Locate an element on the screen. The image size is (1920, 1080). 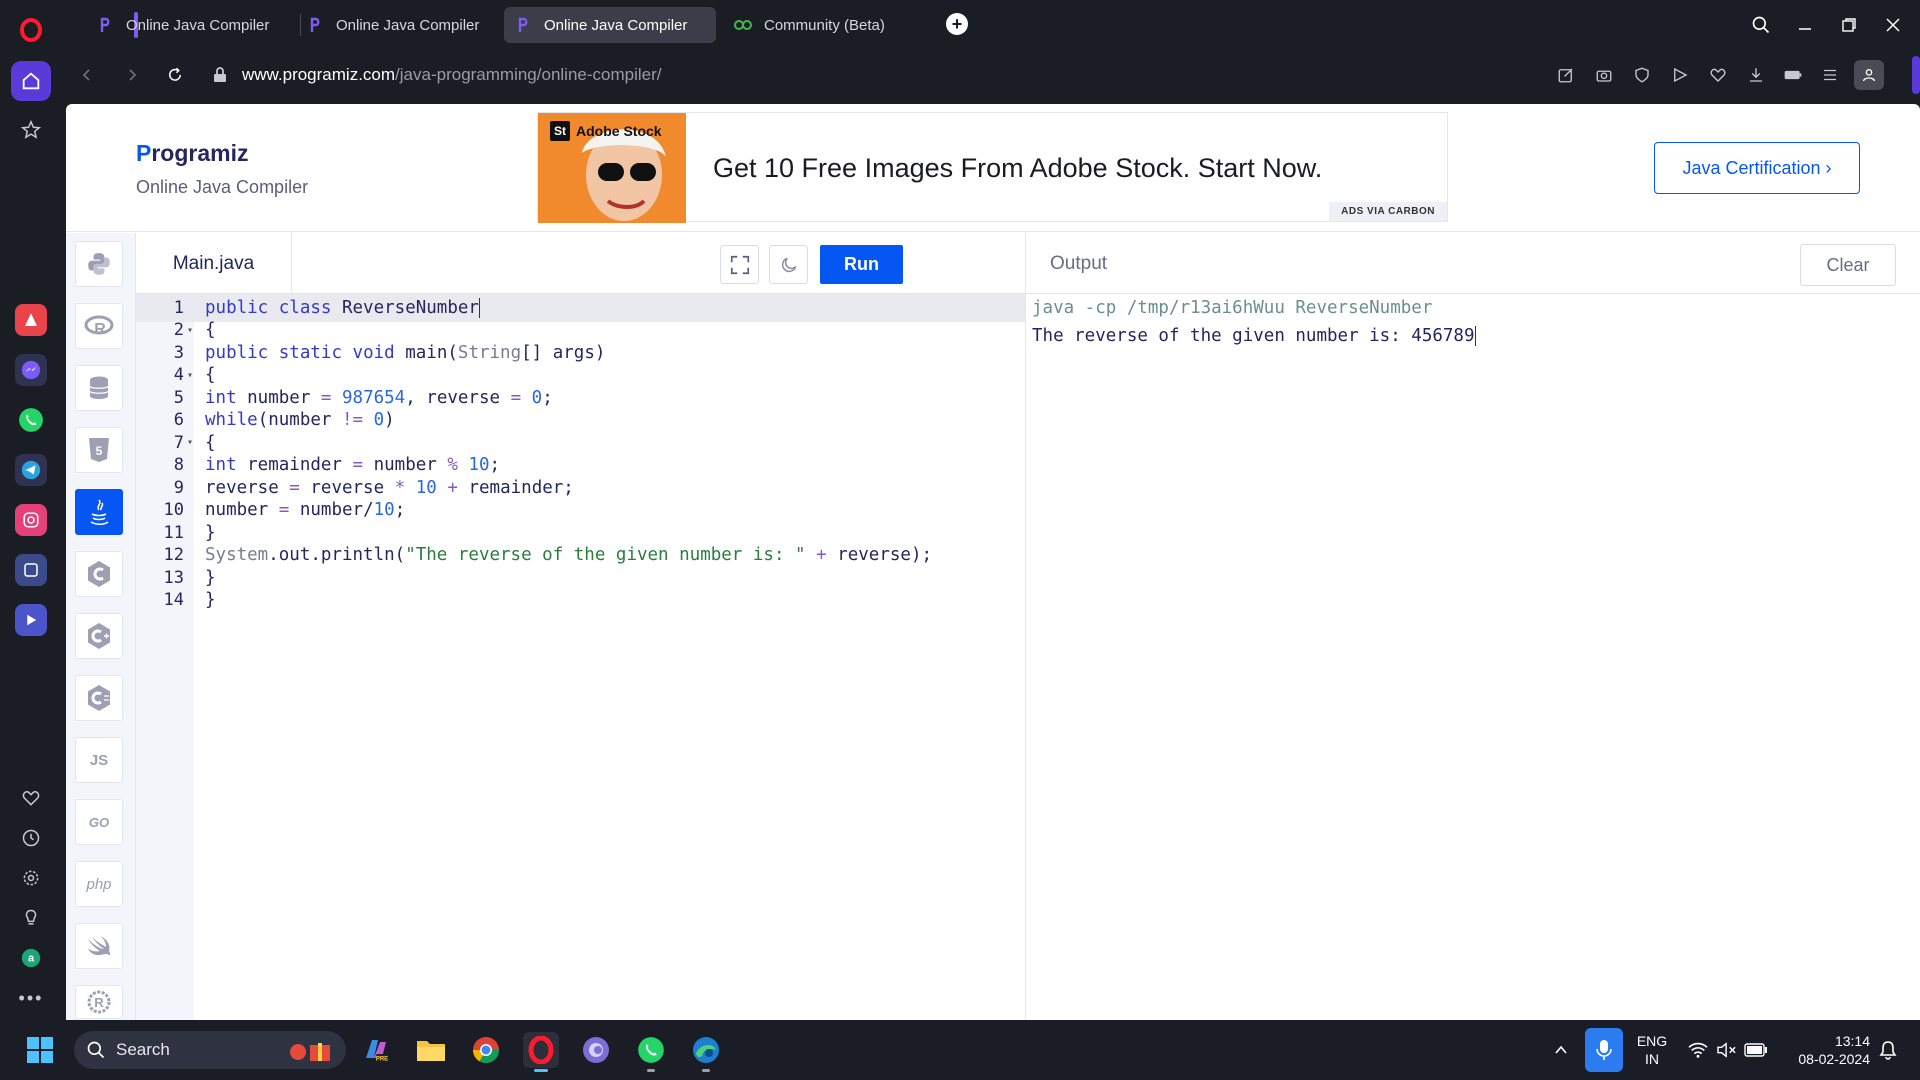
tab-online-java-compiler-2: Online Java Compiler is located at coordinates (399, 25).